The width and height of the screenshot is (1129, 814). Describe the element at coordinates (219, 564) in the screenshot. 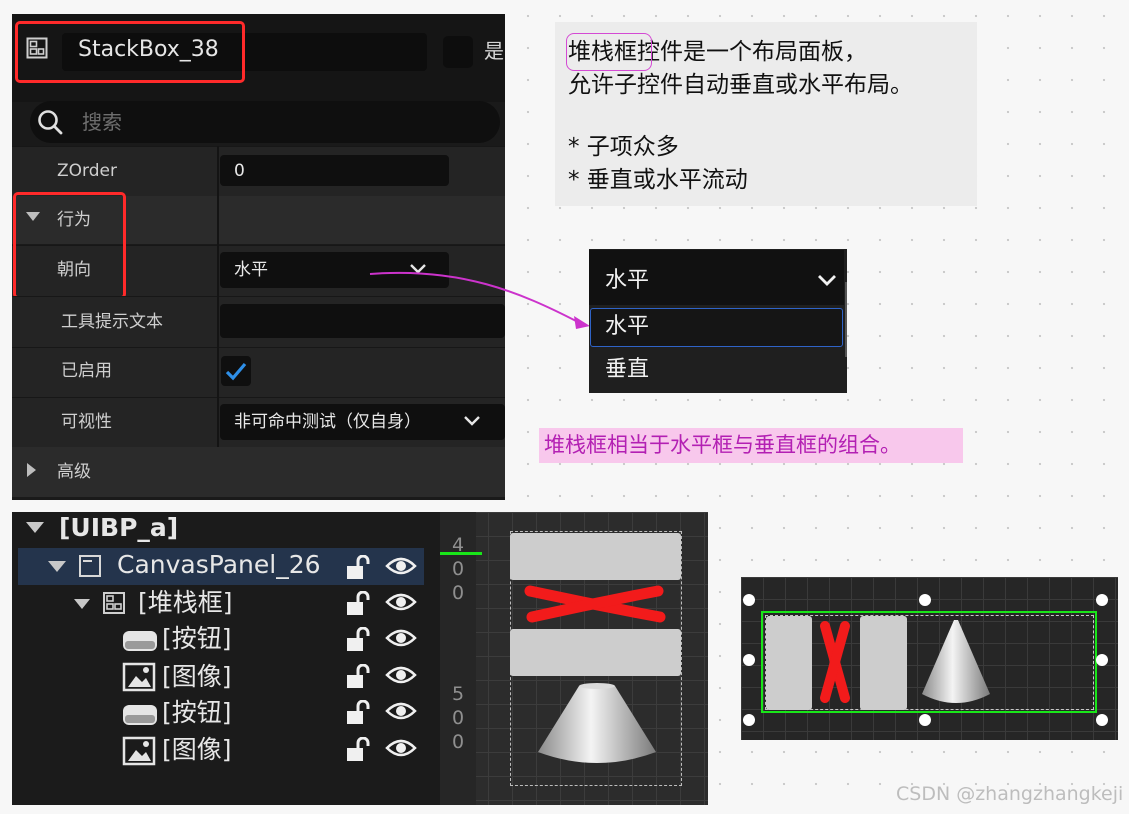

I see `hierarchy-item-canvaspanel: CanvasPanel_26` at that location.